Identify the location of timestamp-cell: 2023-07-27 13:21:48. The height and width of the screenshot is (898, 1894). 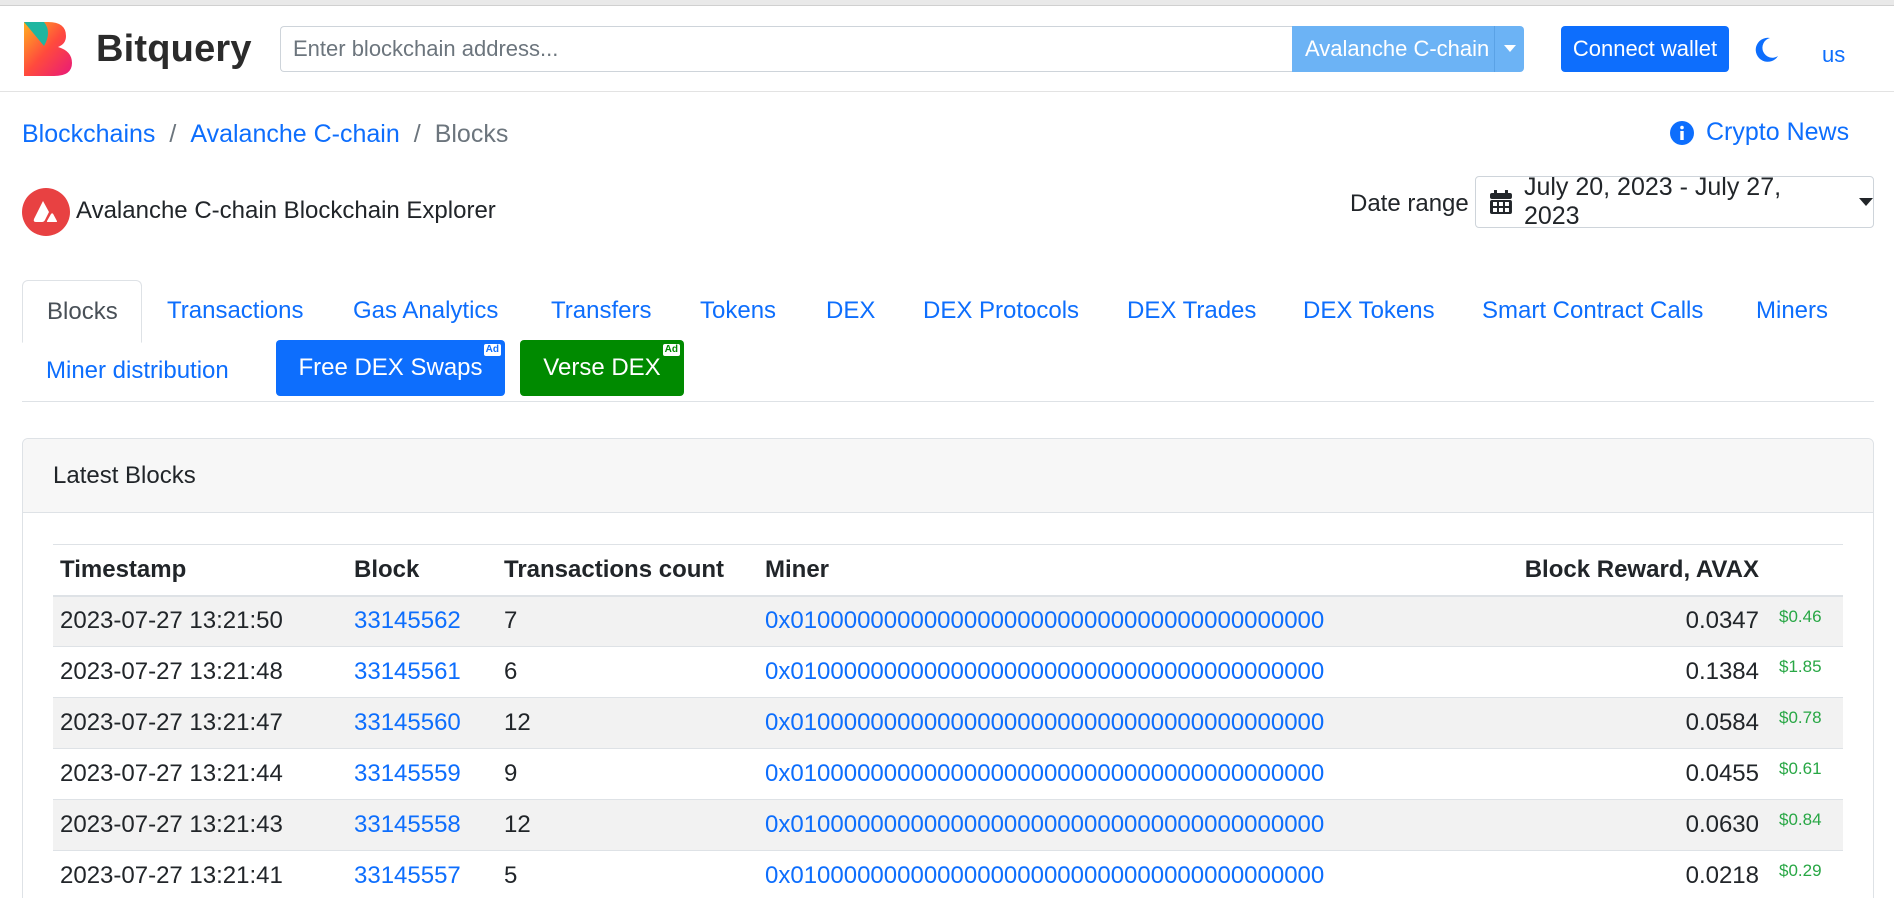
(200, 672).